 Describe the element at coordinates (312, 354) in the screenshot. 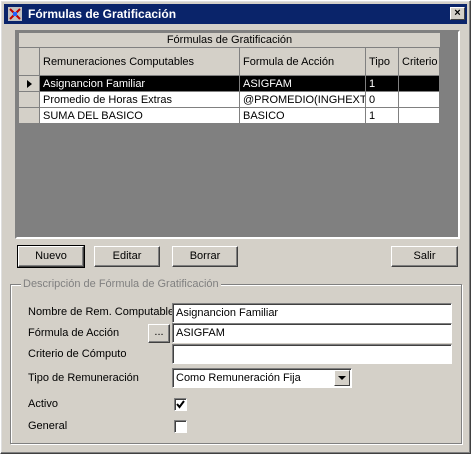

I see `criterio-field` at that location.